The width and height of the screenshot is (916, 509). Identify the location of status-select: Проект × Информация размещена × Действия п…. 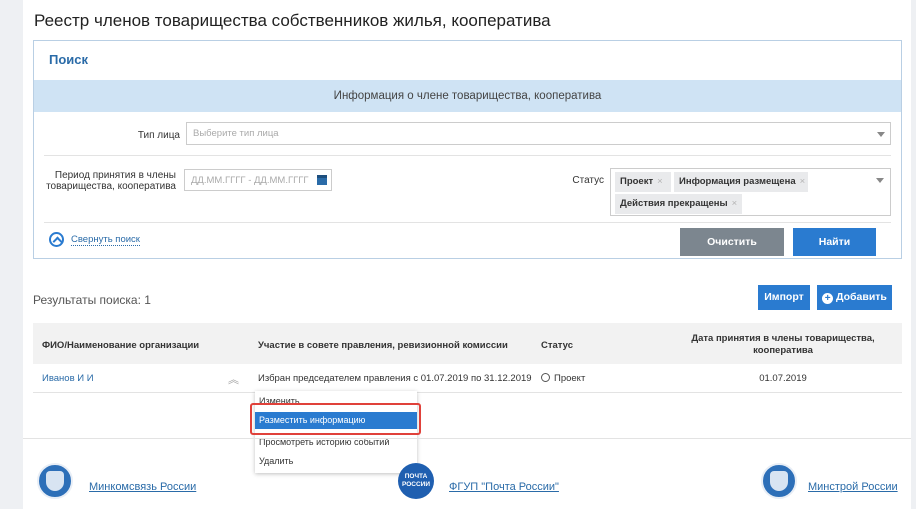
(750, 192).